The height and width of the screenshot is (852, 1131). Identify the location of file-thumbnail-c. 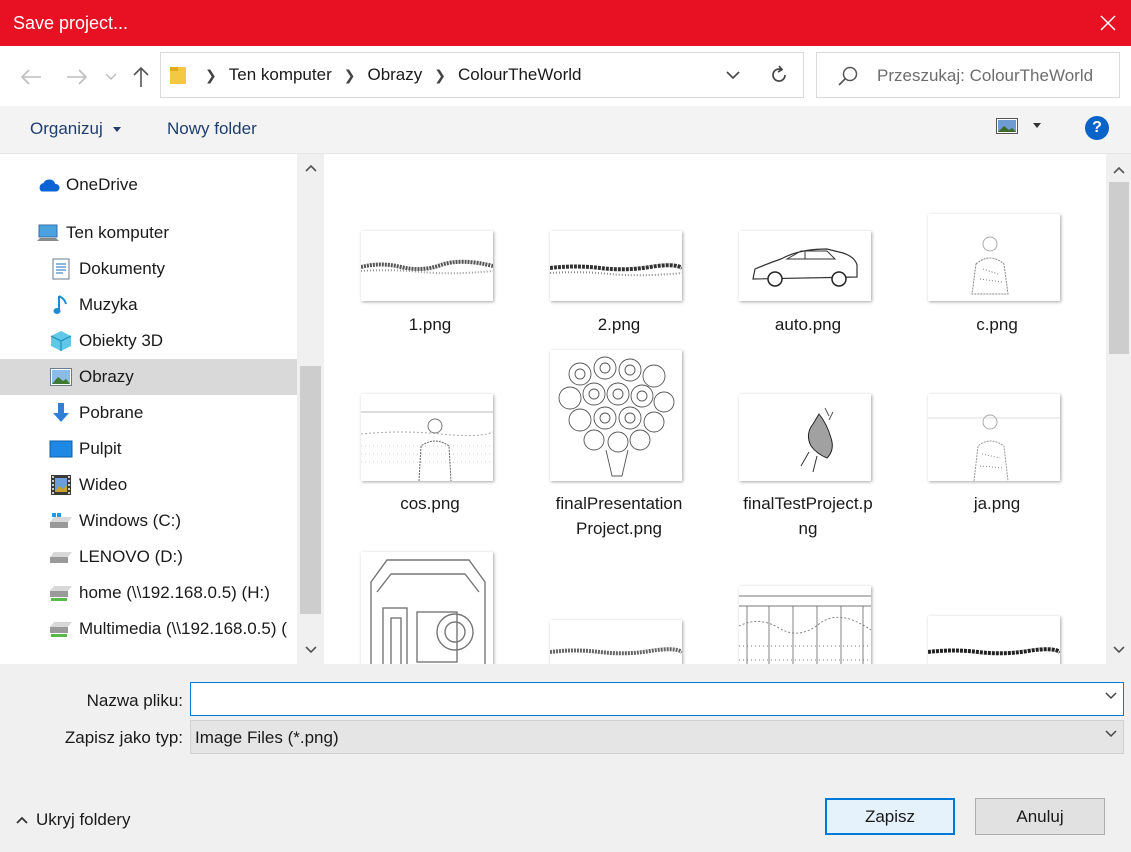
(994, 257).